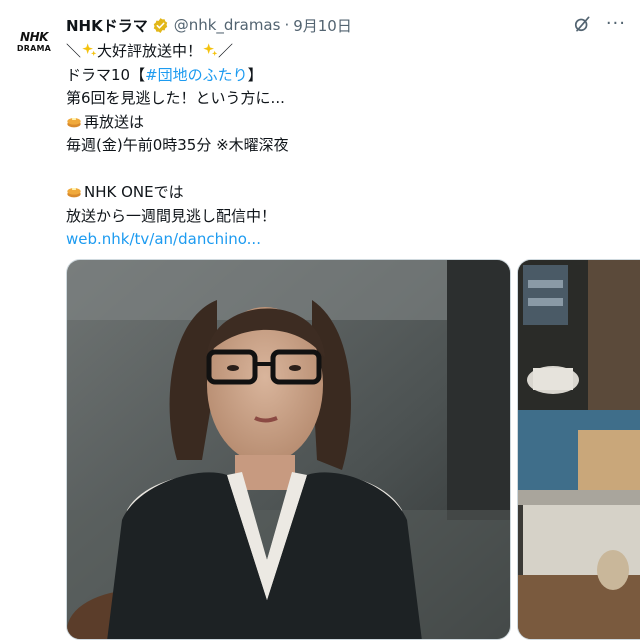  Describe the element at coordinates (616, 24) in the screenshot. I see `more-icon: ···` at that location.